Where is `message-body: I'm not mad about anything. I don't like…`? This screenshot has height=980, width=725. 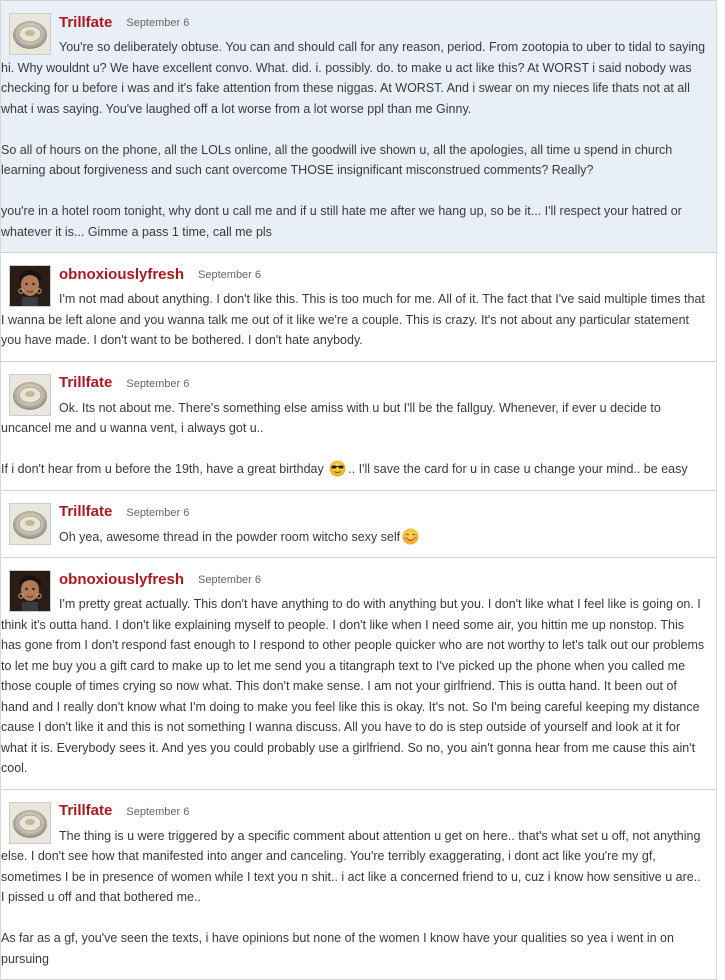 message-body: I'm not mad about anything. I don't like… is located at coordinates (353, 320).